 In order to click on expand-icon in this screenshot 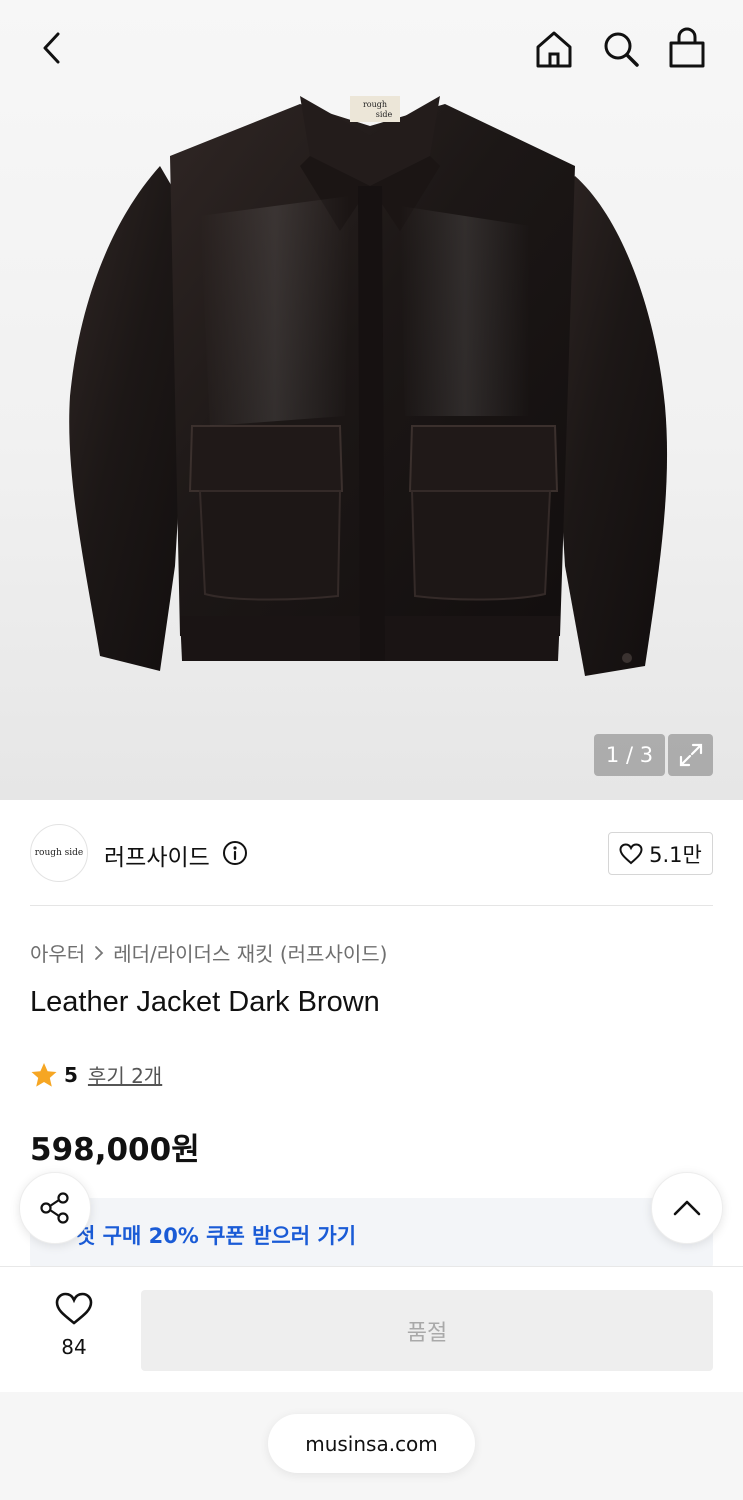, I will do `click(690, 755)`.